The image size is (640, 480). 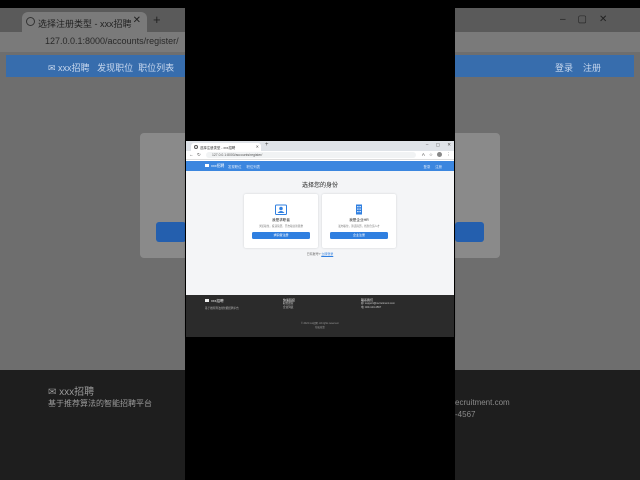 I want to click on bg-brand: ✉ xxx招聘 发现职位 职位列表, so click(x=111, y=68).